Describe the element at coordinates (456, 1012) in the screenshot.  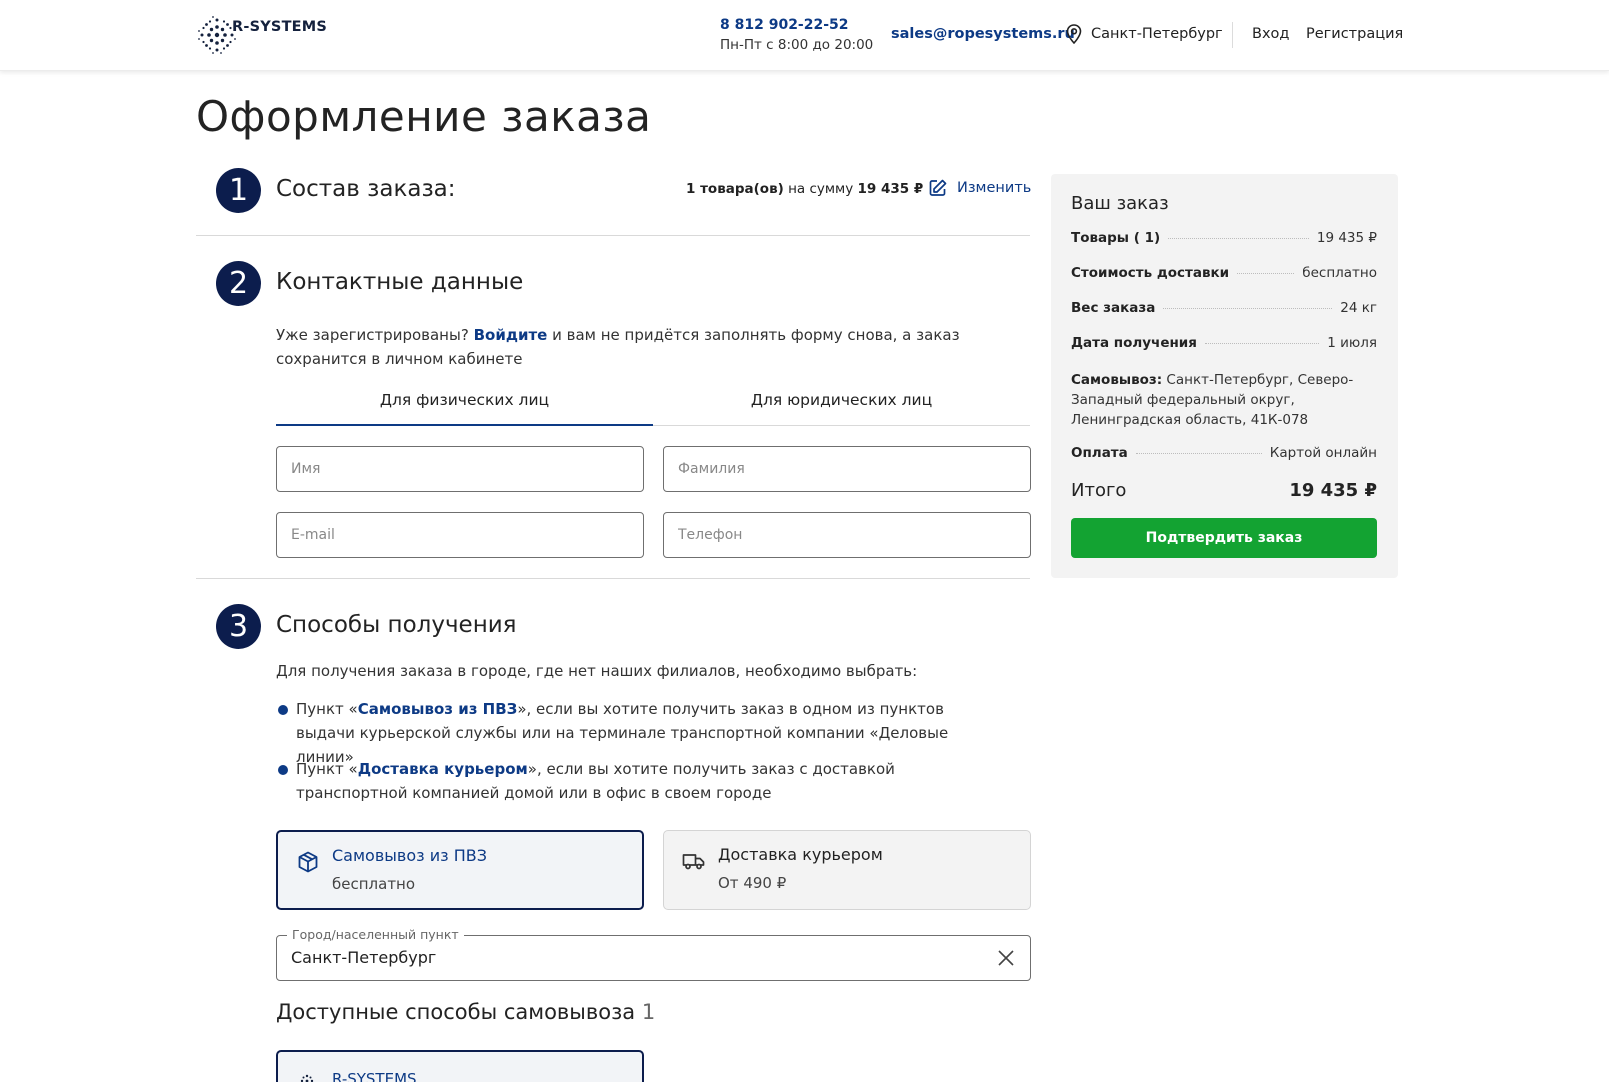
I see `available-pickup-label: Доступные способы самовывоза` at that location.